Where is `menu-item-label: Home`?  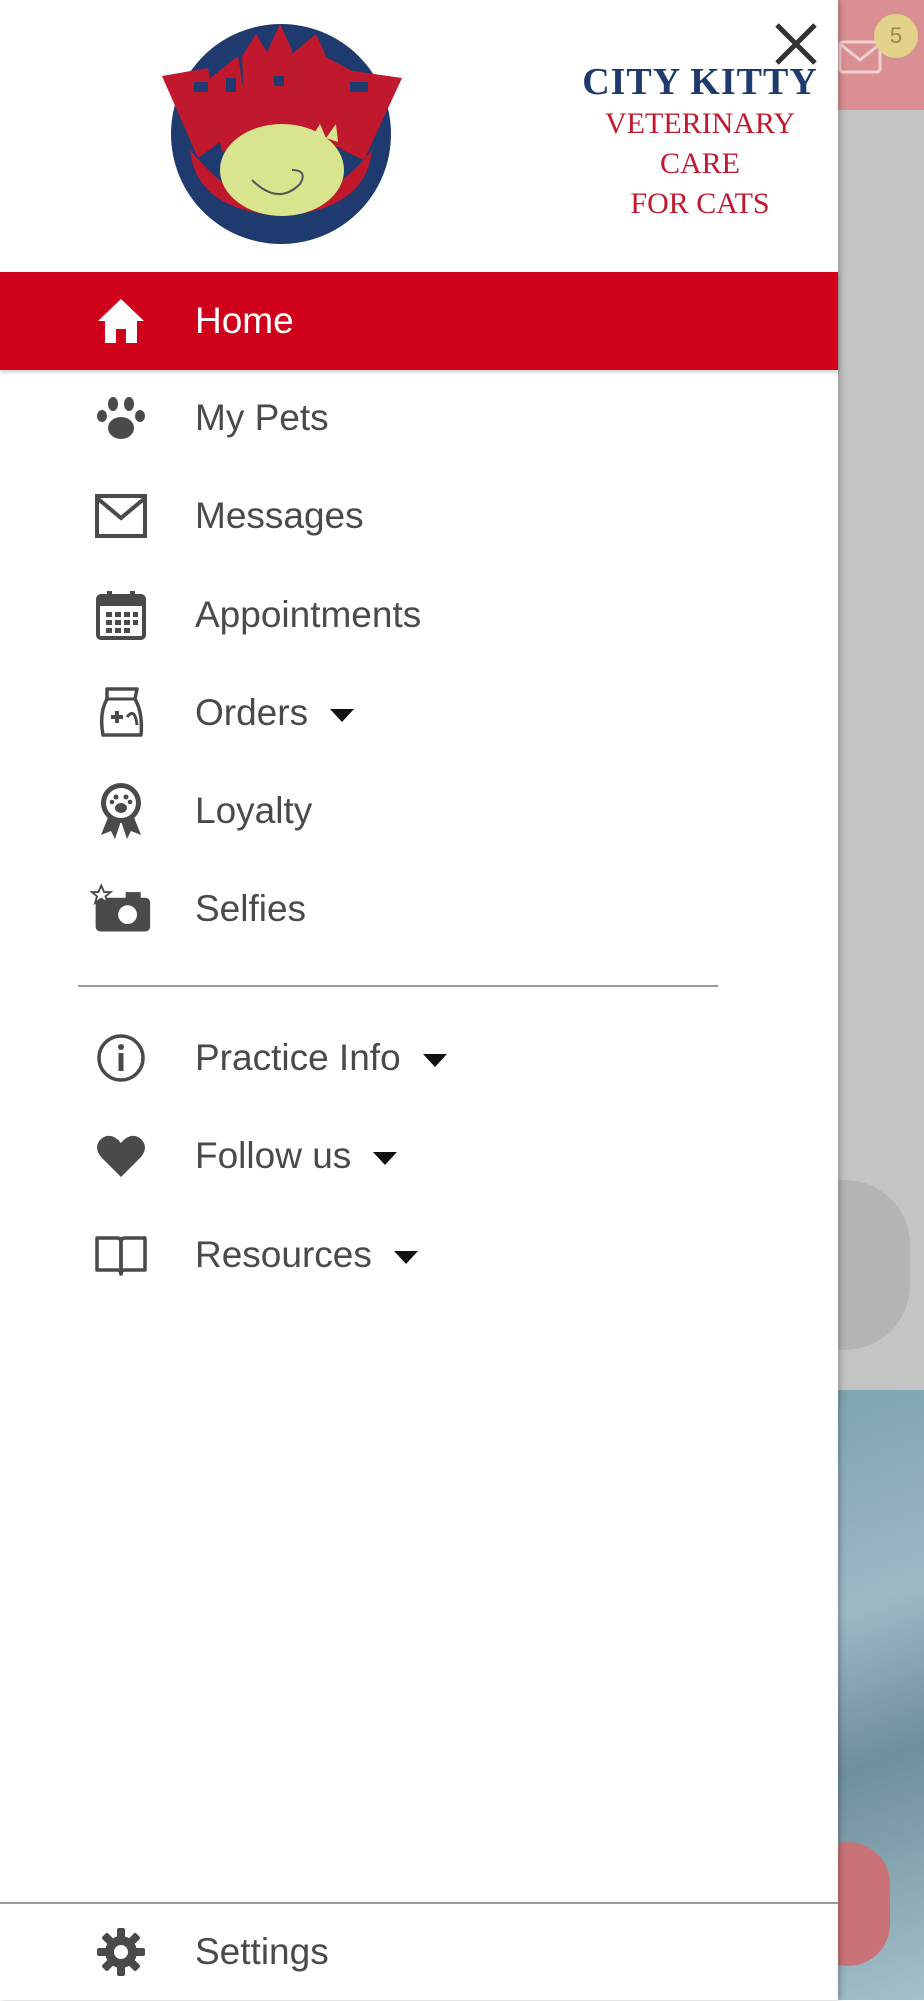
menu-item-label: Home is located at coordinates (244, 320).